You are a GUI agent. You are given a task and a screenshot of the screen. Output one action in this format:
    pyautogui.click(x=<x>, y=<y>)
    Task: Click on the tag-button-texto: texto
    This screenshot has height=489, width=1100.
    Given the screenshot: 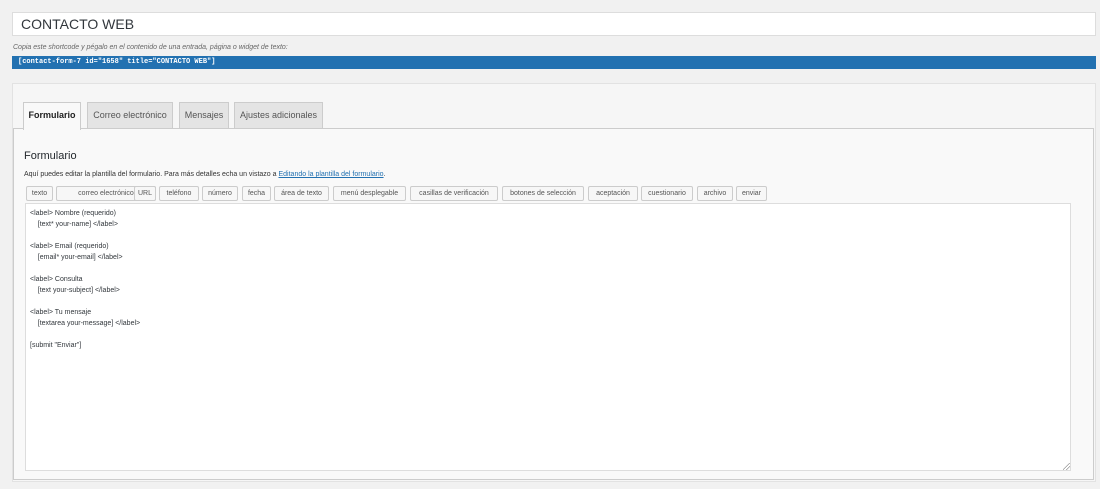 What is the action you would take?
    pyautogui.click(x=39, y=193)
    